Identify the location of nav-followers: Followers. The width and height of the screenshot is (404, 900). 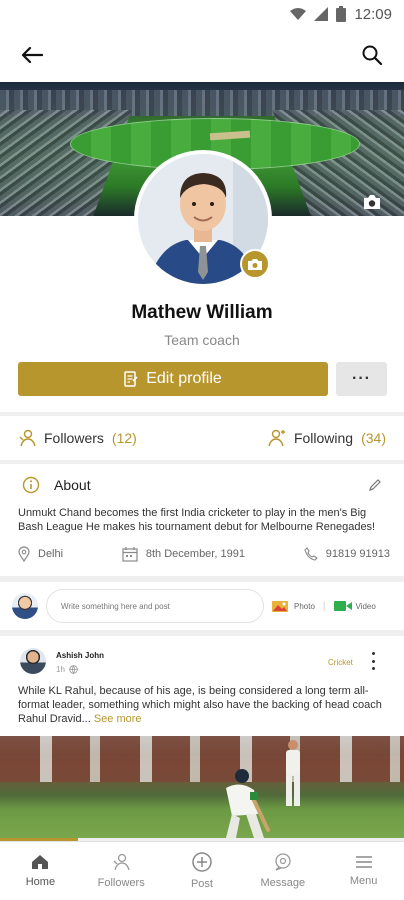
(121, 871).